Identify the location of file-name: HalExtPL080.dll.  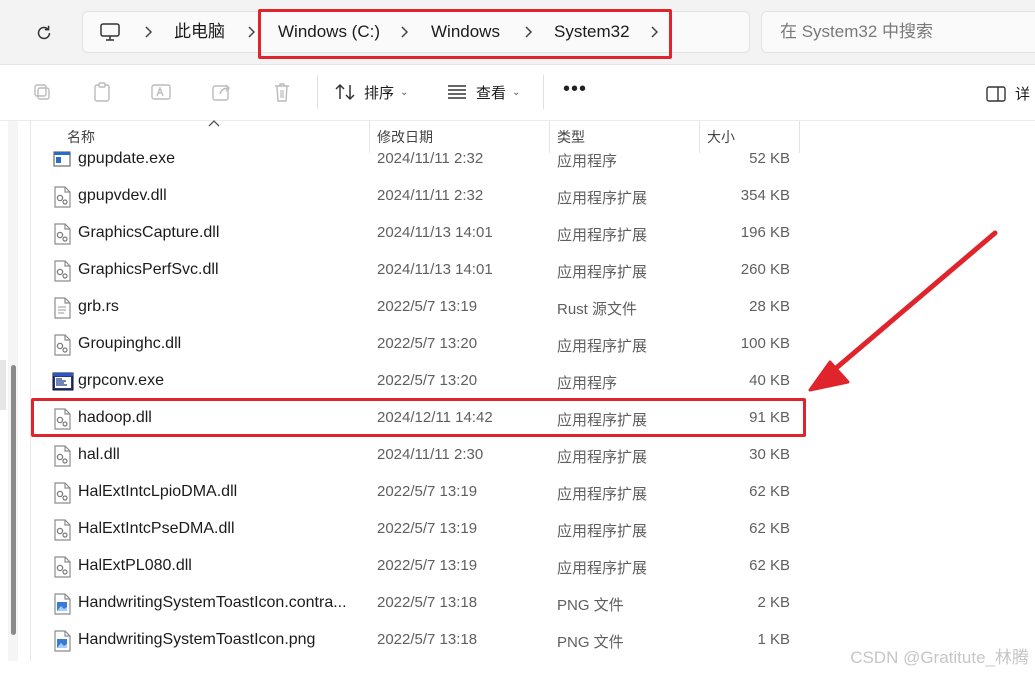
(135, 565).